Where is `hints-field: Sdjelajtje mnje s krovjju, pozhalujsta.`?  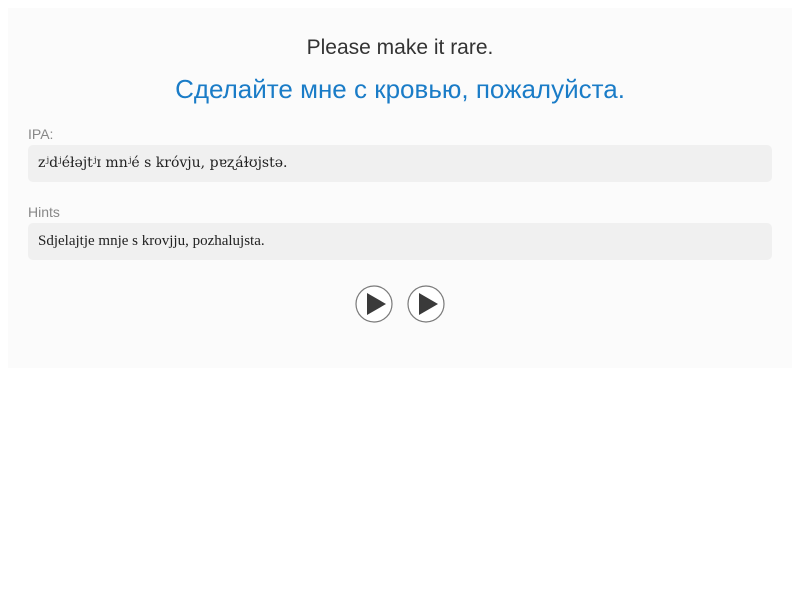 hints-field: Sdjelajtje mnje s krovjju, pozhalujsta. is located at coordinates (400, 241).